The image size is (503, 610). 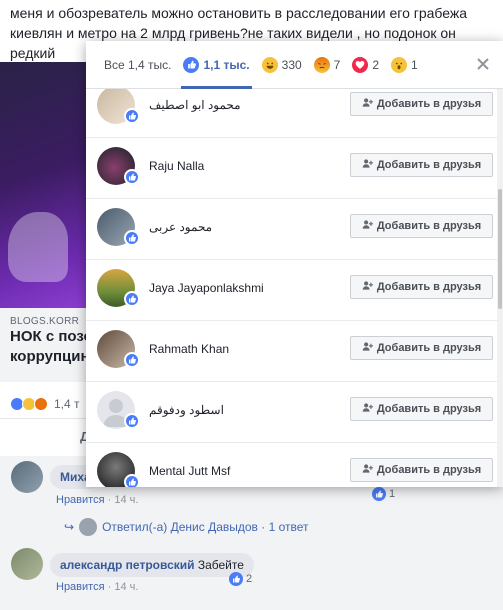 What do you see at coordinates (38, 247) in the screenshot?
I see `image-figure` at bounding box center [38, 247].